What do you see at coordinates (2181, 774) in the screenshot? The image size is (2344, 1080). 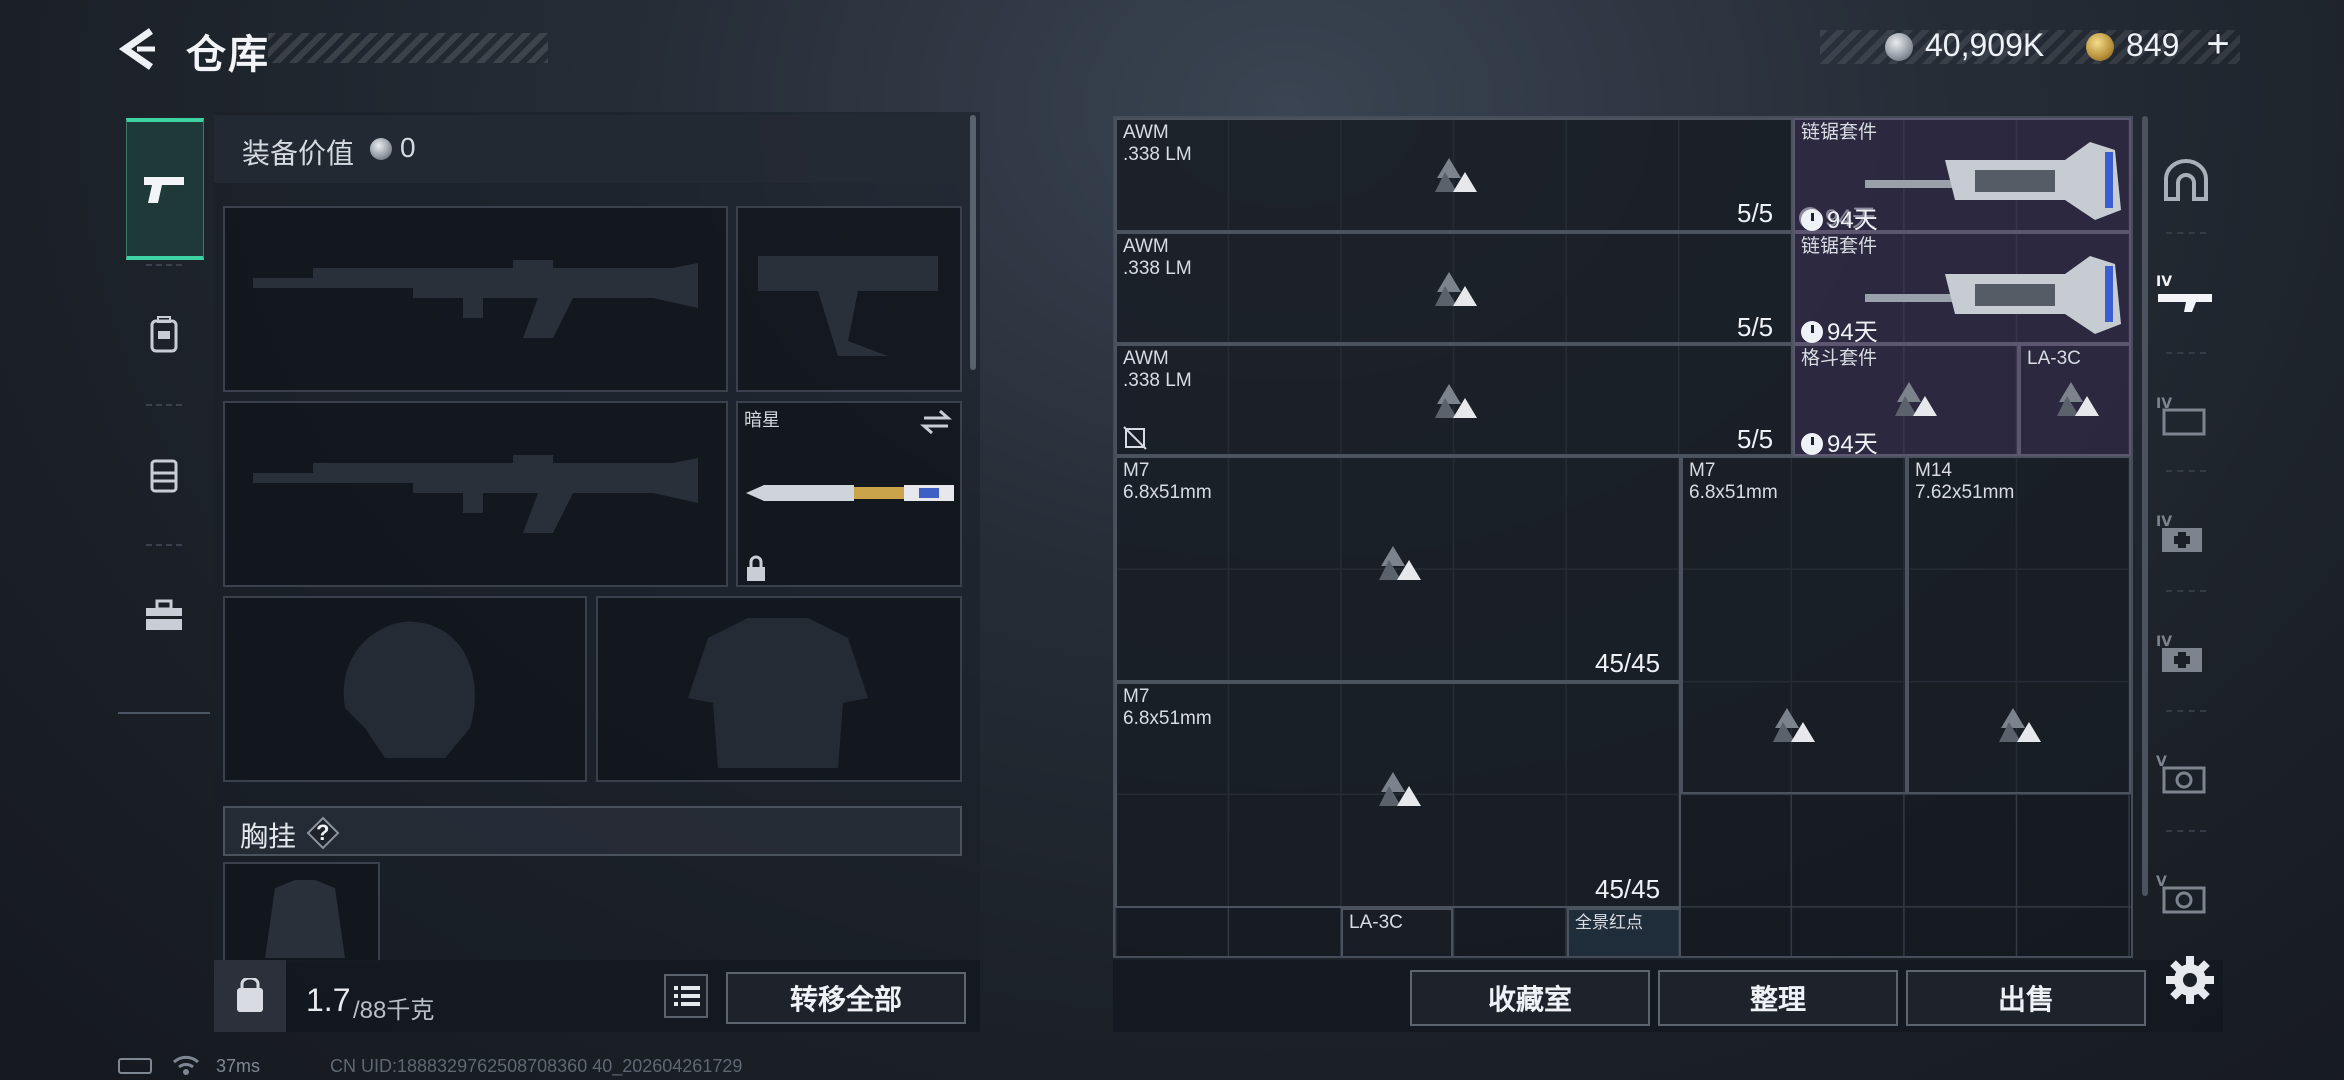 I see `camera-icon: V` at bounding box center [2181, 774].